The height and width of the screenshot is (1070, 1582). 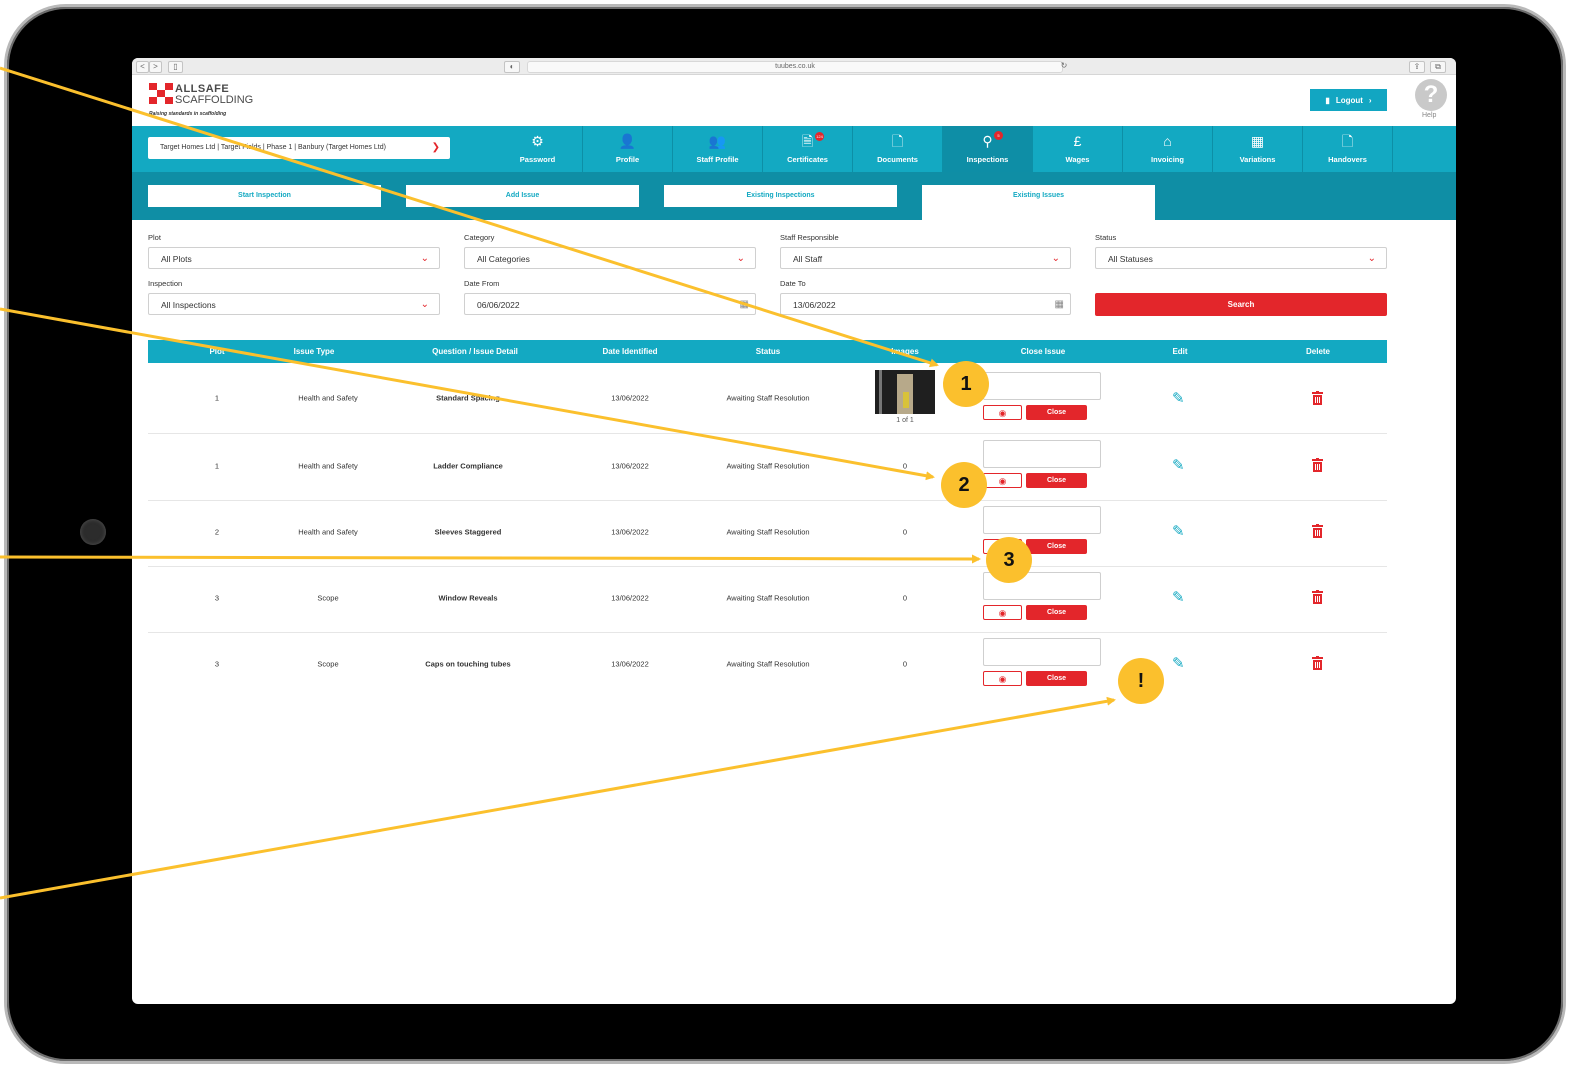 I want to click on nav-item-staff-profile: 👥 Staff Profile, so click(x=718, y=149).